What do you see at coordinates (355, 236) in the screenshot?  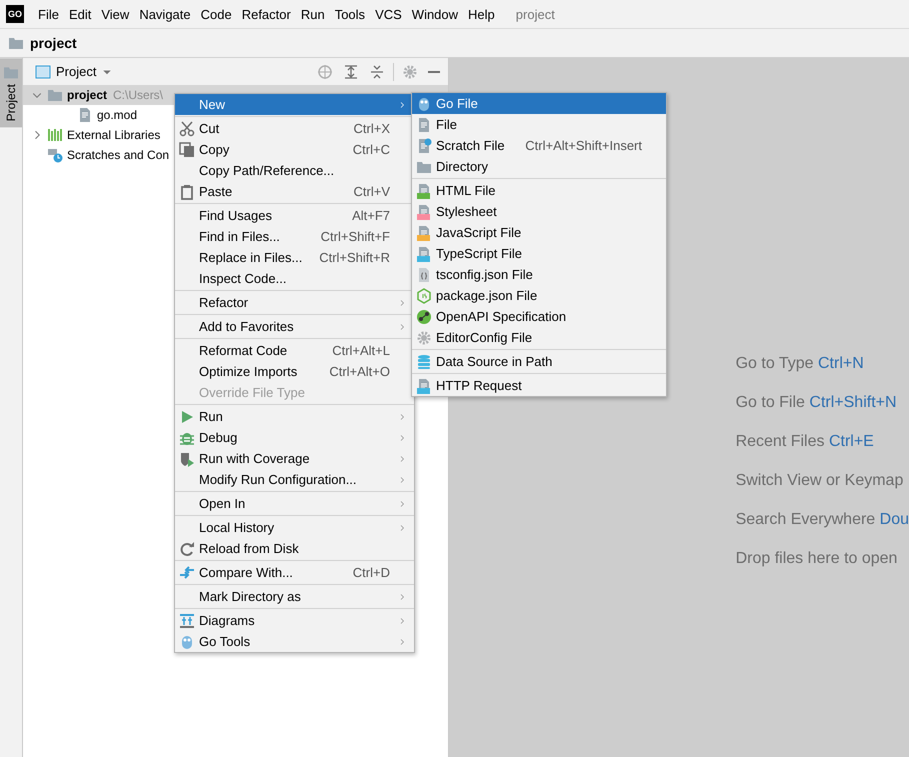 I see `shortcut-label: Ctrl+Shift+F` at bounding box center [355, 236].